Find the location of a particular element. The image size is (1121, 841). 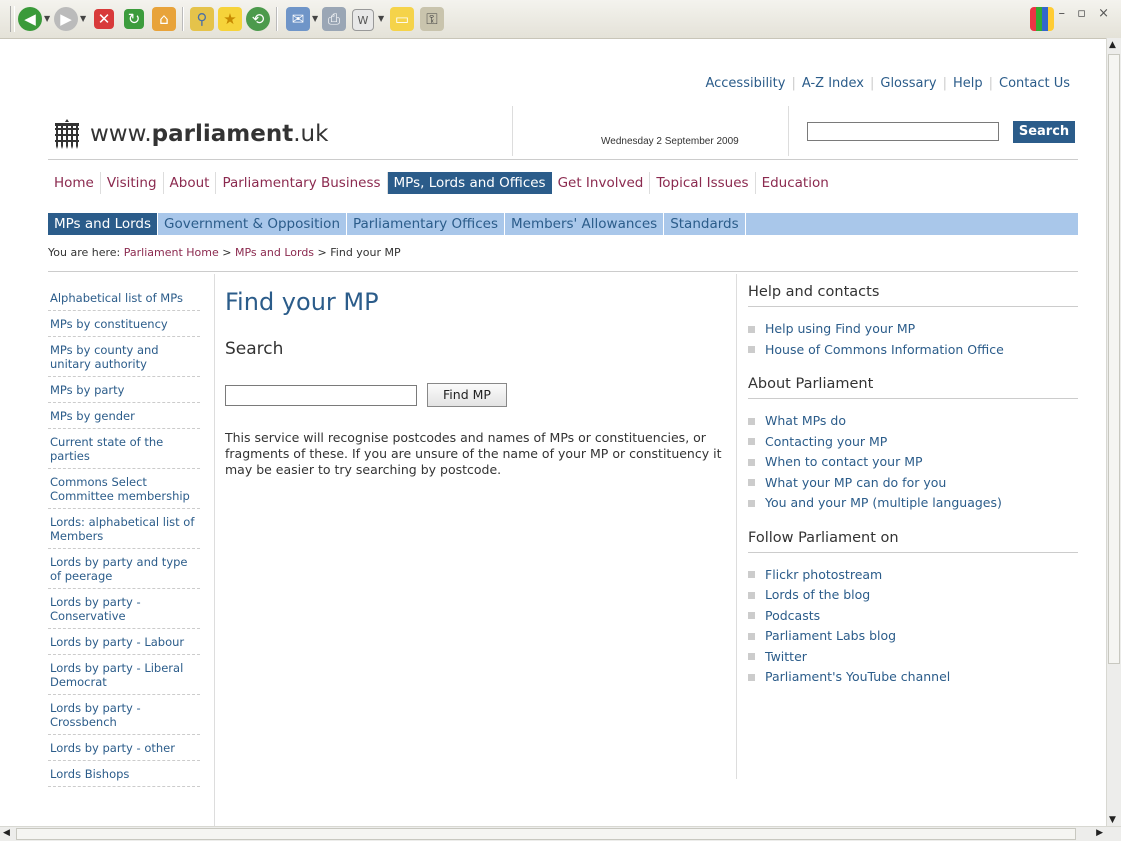

subnav-government-opposition: Government & Opposition is located at coordinates (252, 224).